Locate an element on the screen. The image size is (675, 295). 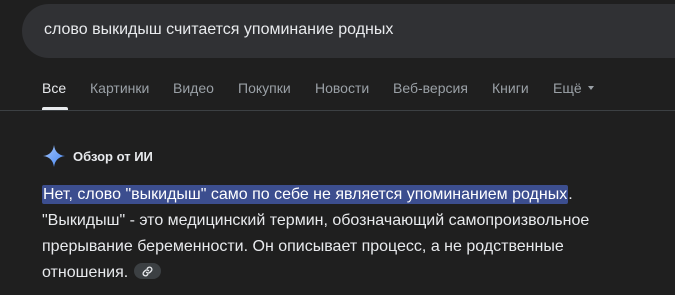
tab-books: Книги is located at coordinates (510, 88).